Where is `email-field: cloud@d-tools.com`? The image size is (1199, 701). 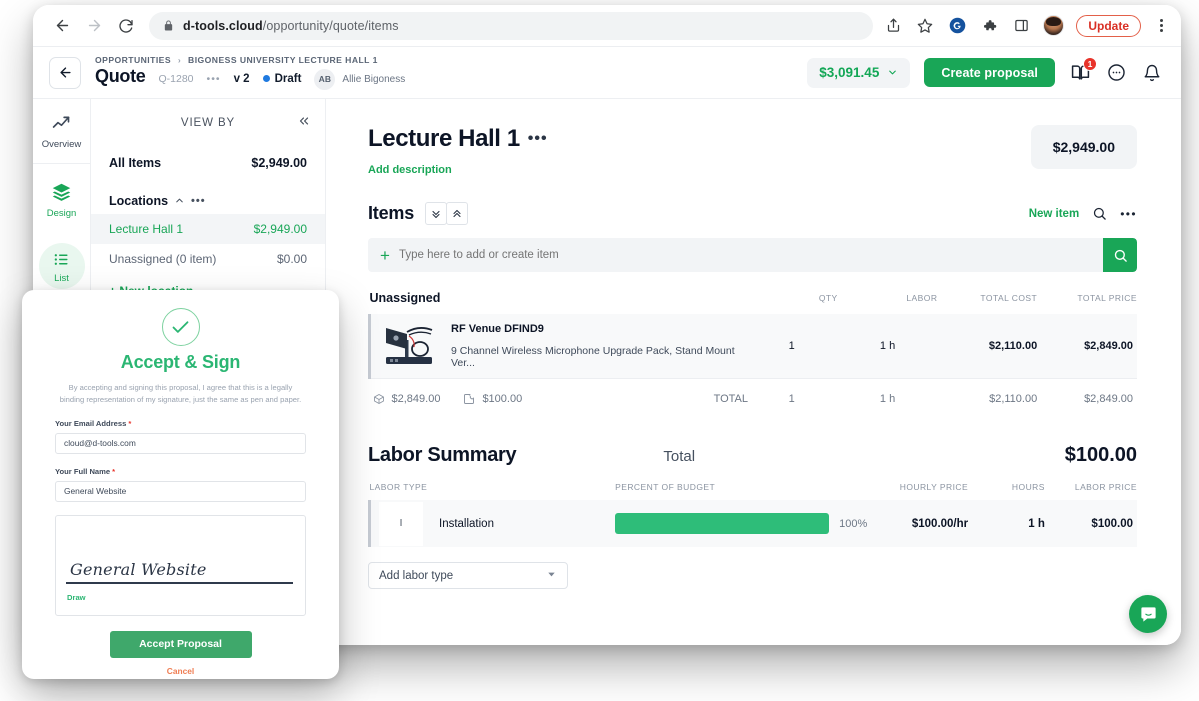
email-field: cloud@d-tools.com is located at coordinates (180, 443).